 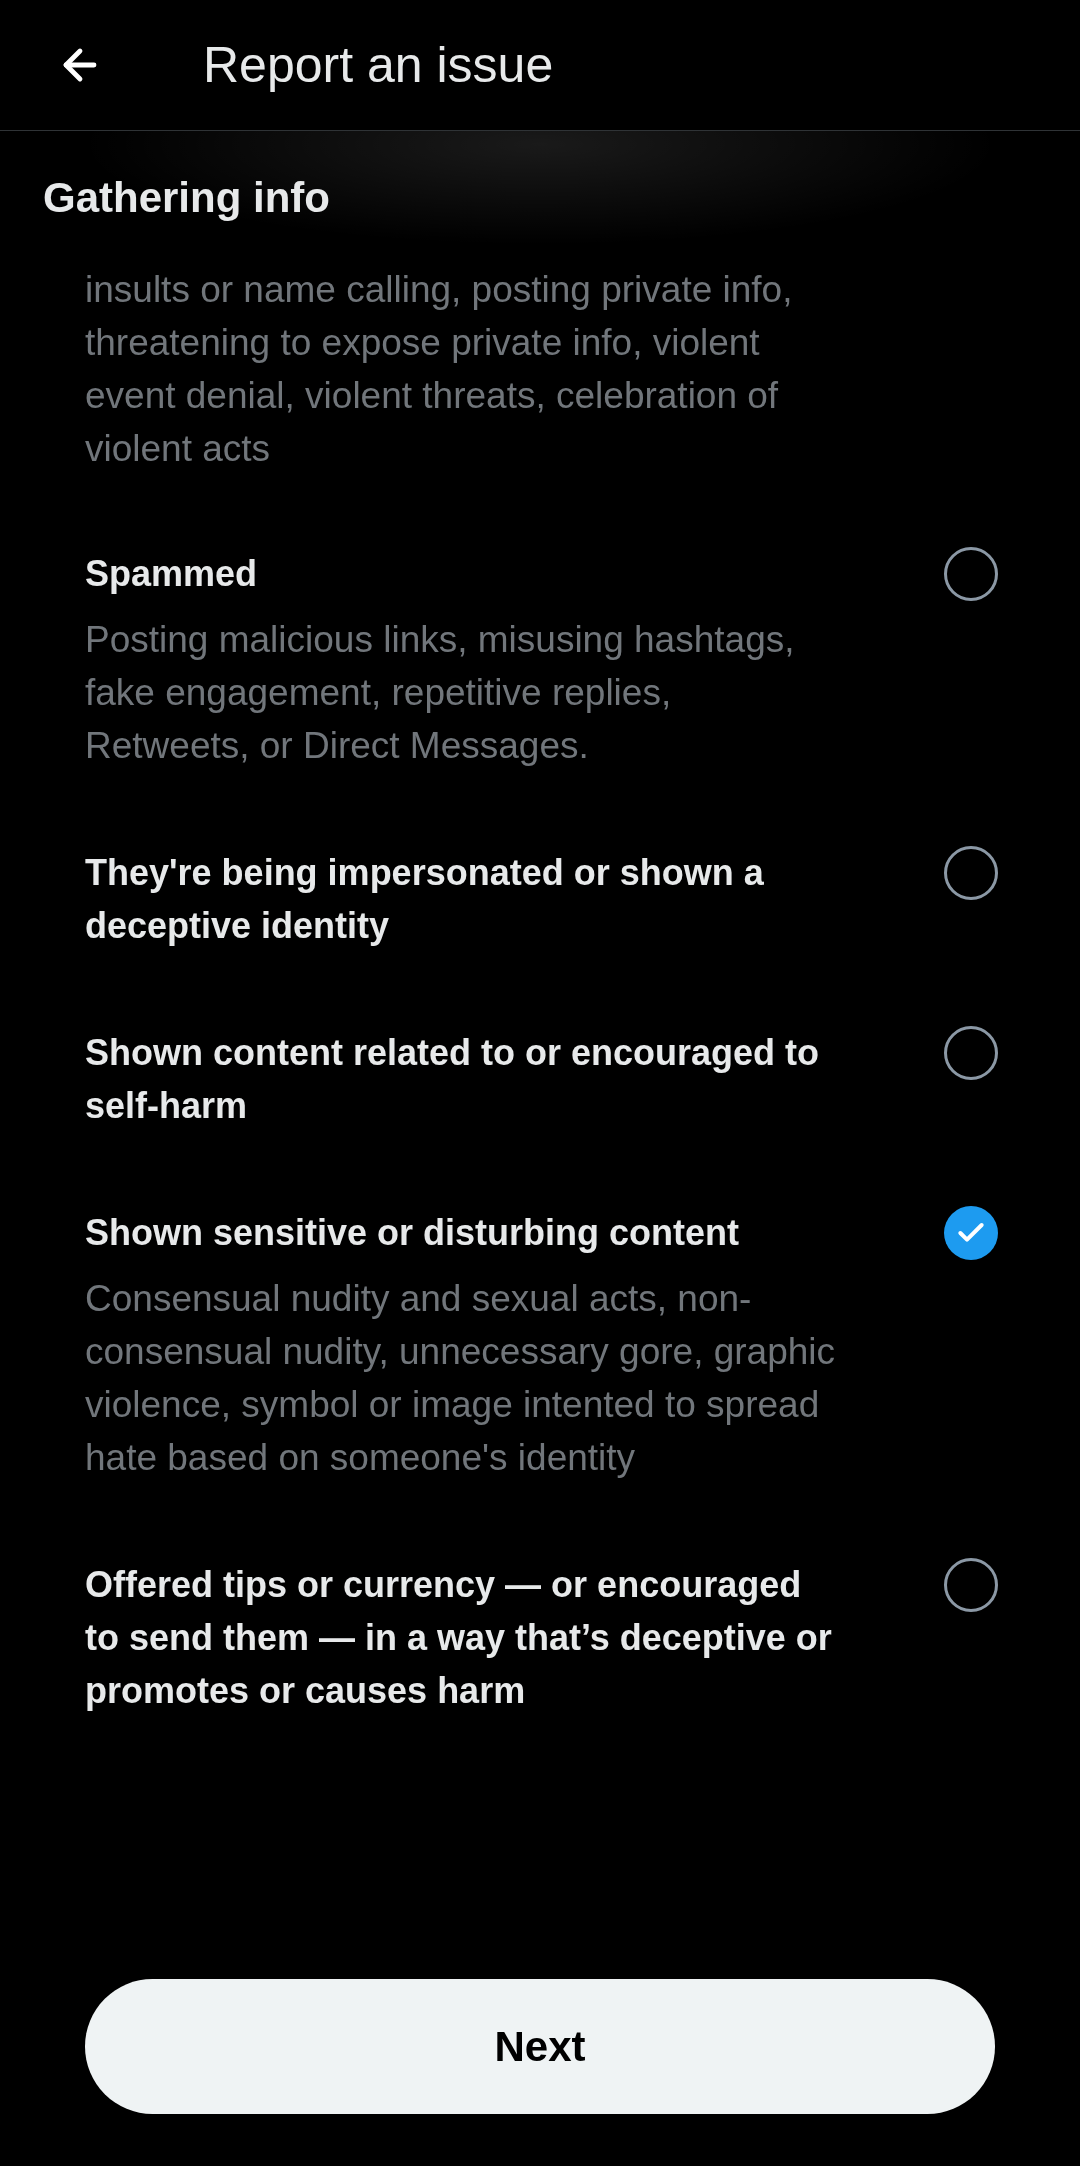 I want to click on next-button: Next, so click(x=540, y=2046).